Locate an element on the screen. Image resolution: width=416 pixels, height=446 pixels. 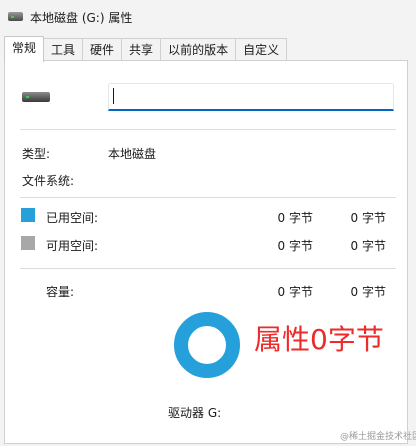
used-space-label: 已用空间: is located at coordinates (72, 218).